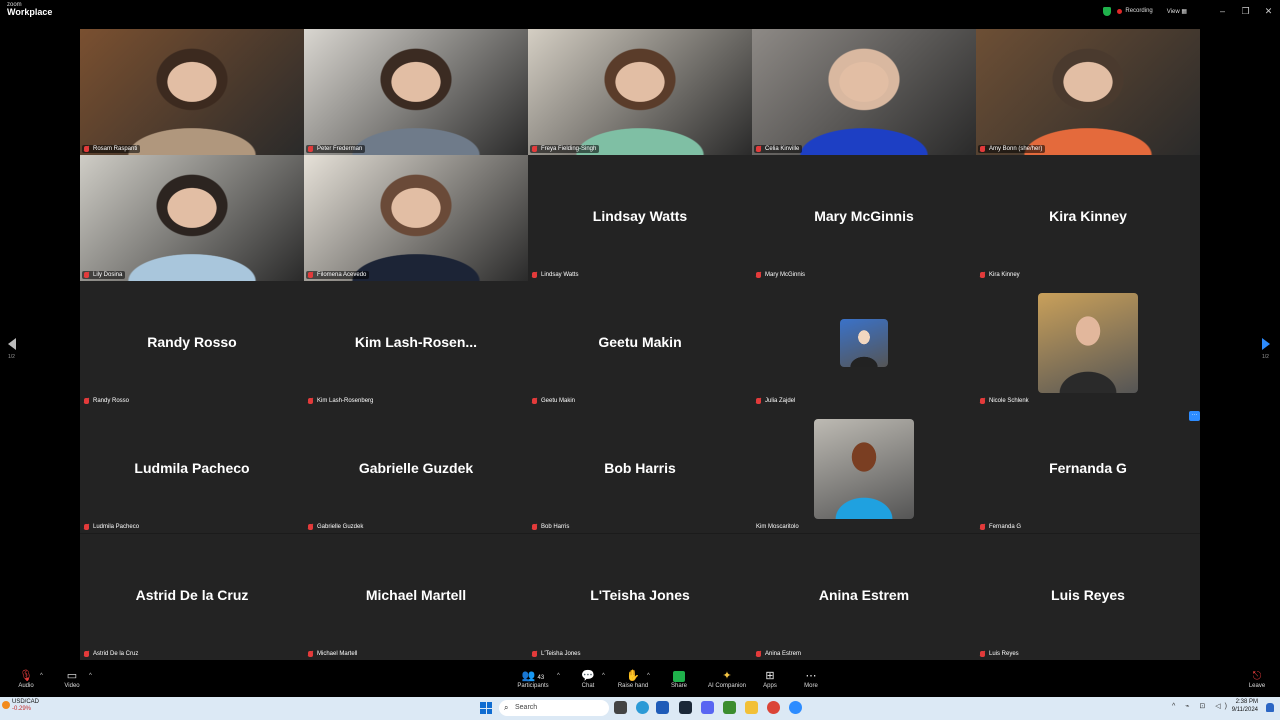  Describe the element at coordinates (1194, 416) in the screenshot. I see `tile-more-options-button: ···` at that location.